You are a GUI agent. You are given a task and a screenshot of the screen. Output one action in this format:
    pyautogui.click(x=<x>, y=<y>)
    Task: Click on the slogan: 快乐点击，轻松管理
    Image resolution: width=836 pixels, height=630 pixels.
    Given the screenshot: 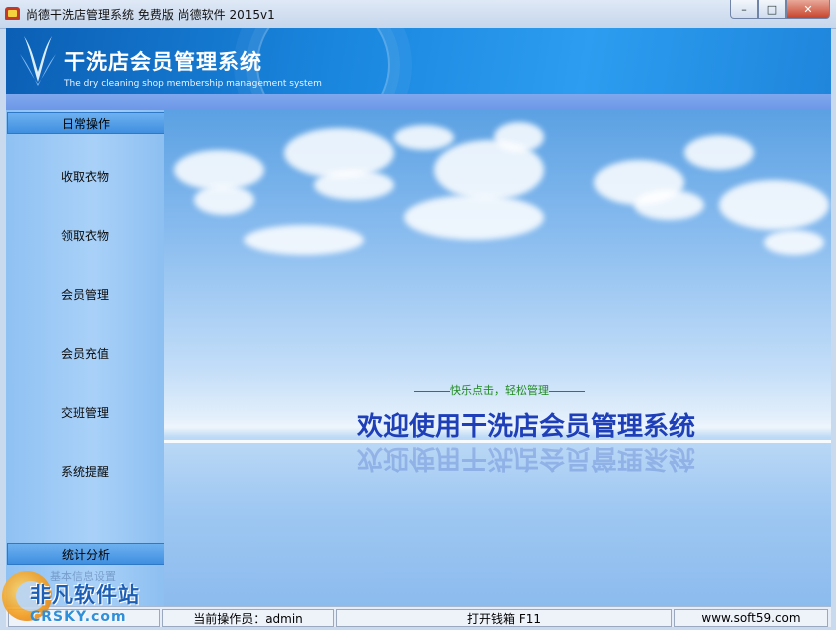 What is the action you would take?
    pyautogui.click(x=499, y=390)
    